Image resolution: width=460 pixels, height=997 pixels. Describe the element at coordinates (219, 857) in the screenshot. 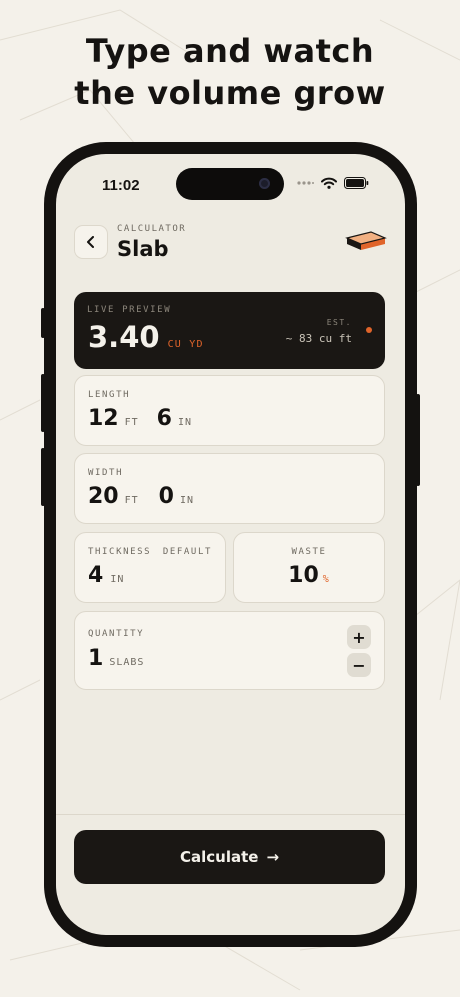

I see `calculate-button-label: Calculate` at that location.